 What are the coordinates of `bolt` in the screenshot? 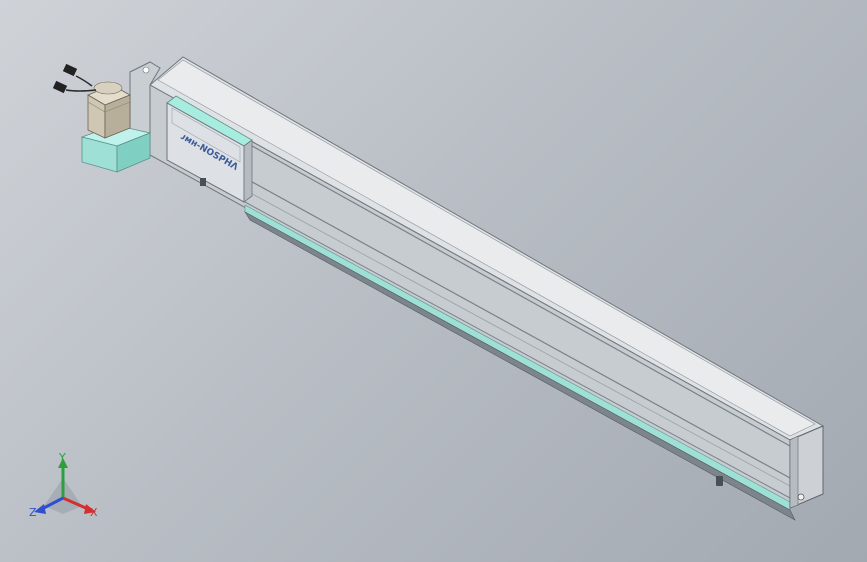 It's located at (719, 481).